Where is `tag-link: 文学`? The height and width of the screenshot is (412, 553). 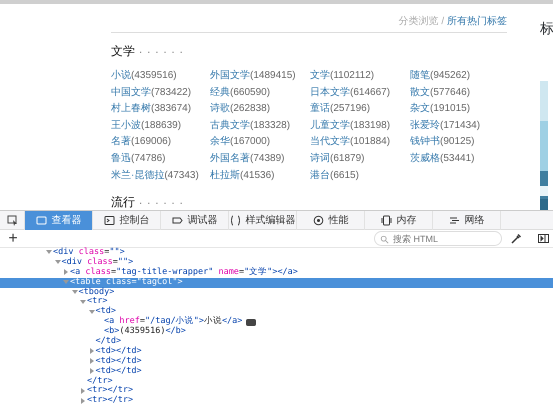
tag-link: 文学 is located at coordinates (320, 75).